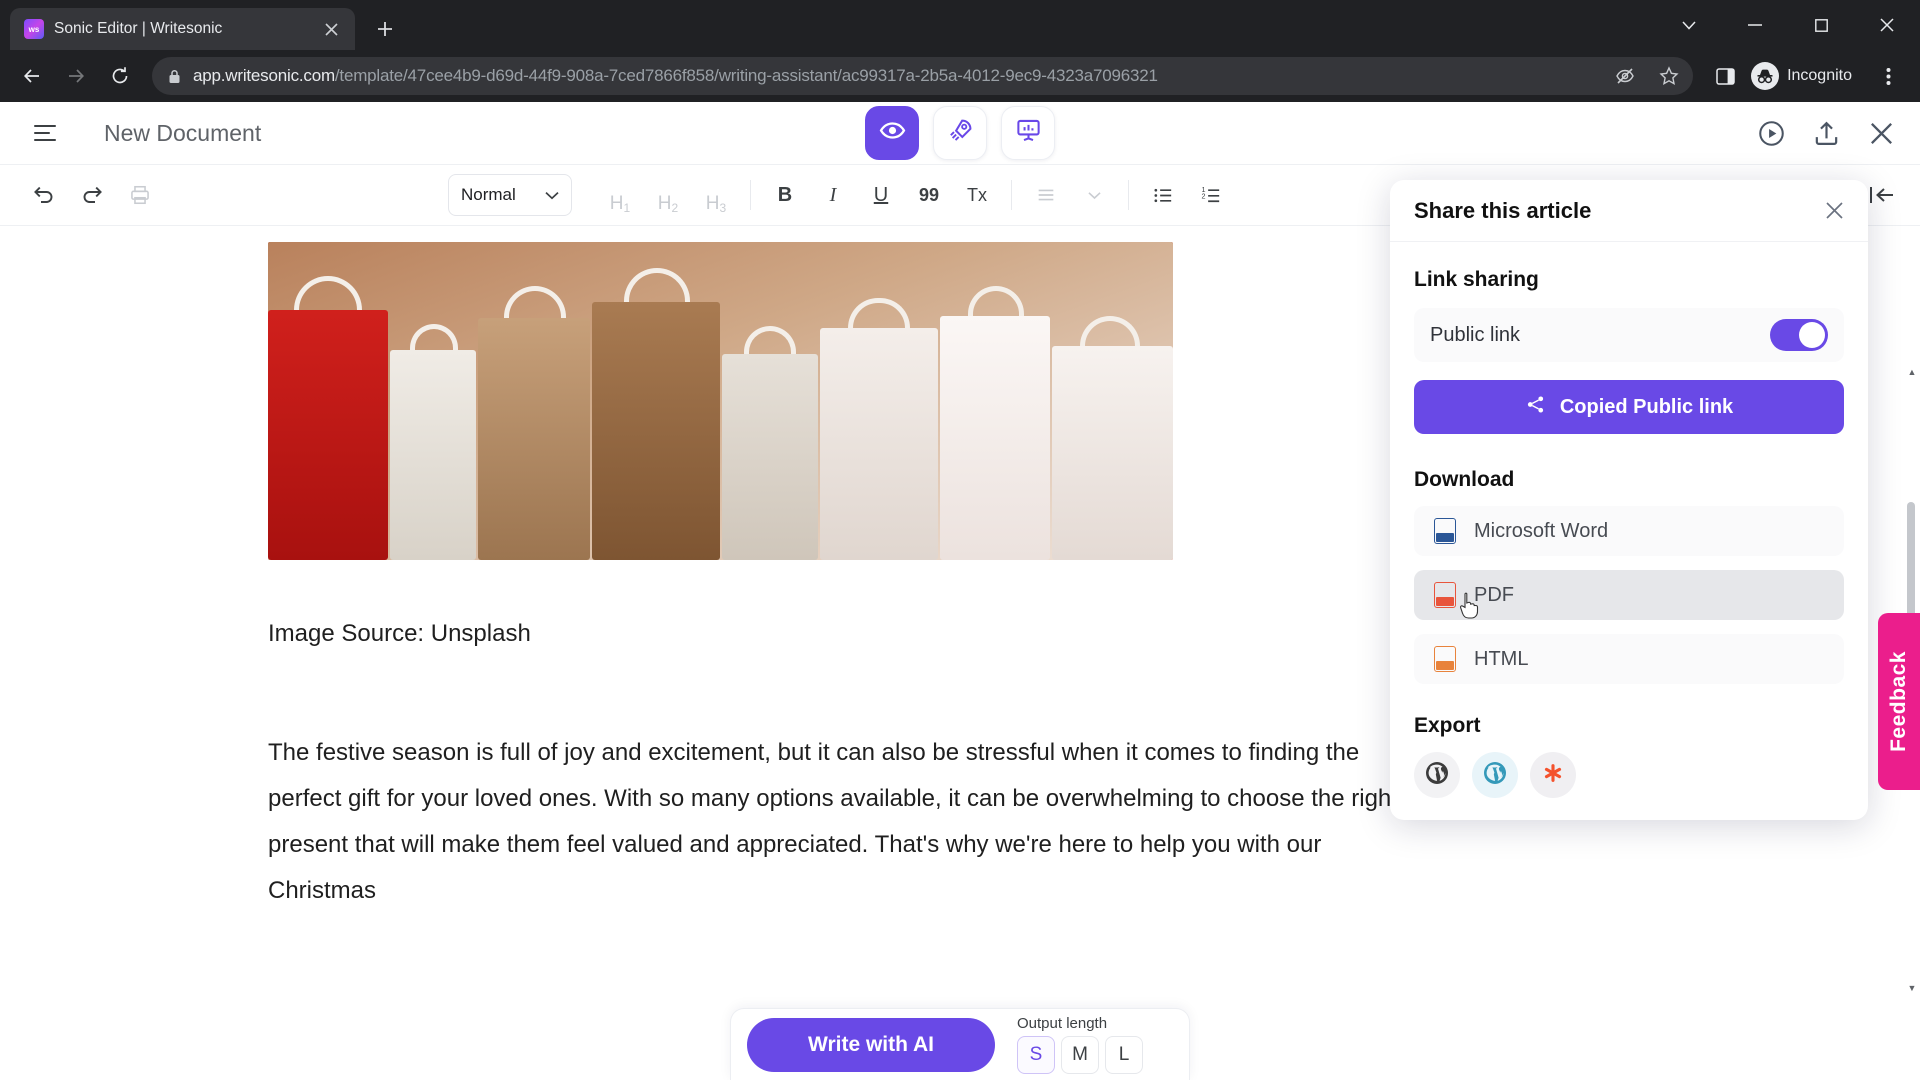 This screenshot has width=1920, height=1080. What do you see at coordinates (1911, 562) in the screenshot?
I see `scrollbar-thumb` at bounding box center [1911, 562].